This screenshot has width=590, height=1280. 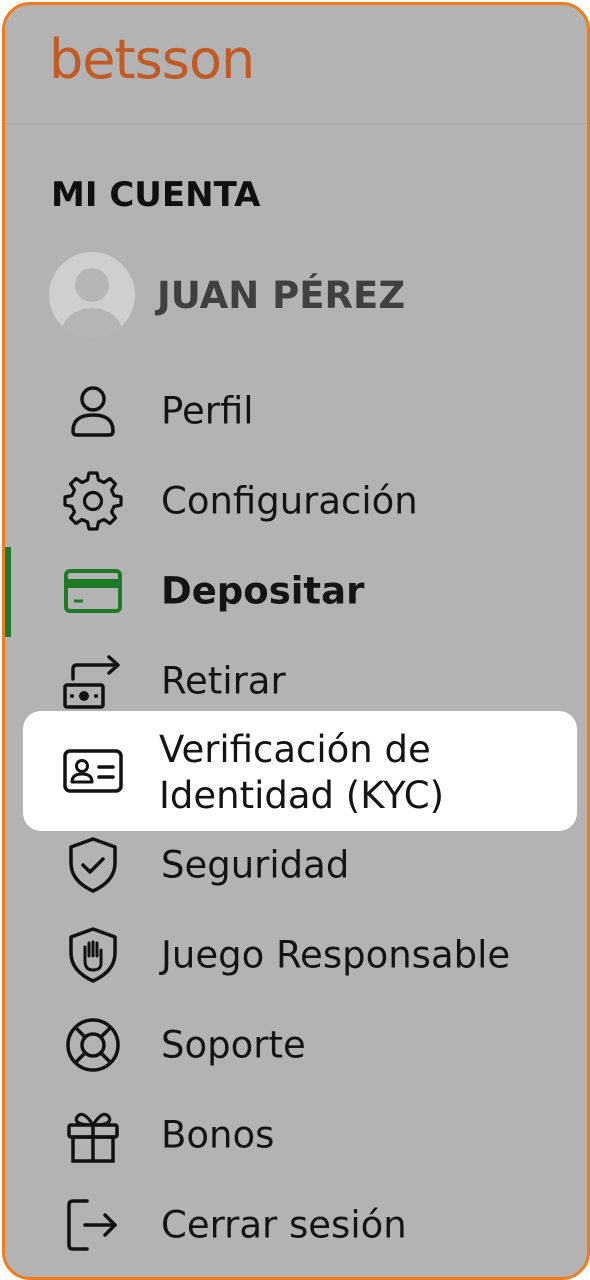 I want to click on menu-item-juego-responsable: Juego Responsable, so click(x=296, y=955).